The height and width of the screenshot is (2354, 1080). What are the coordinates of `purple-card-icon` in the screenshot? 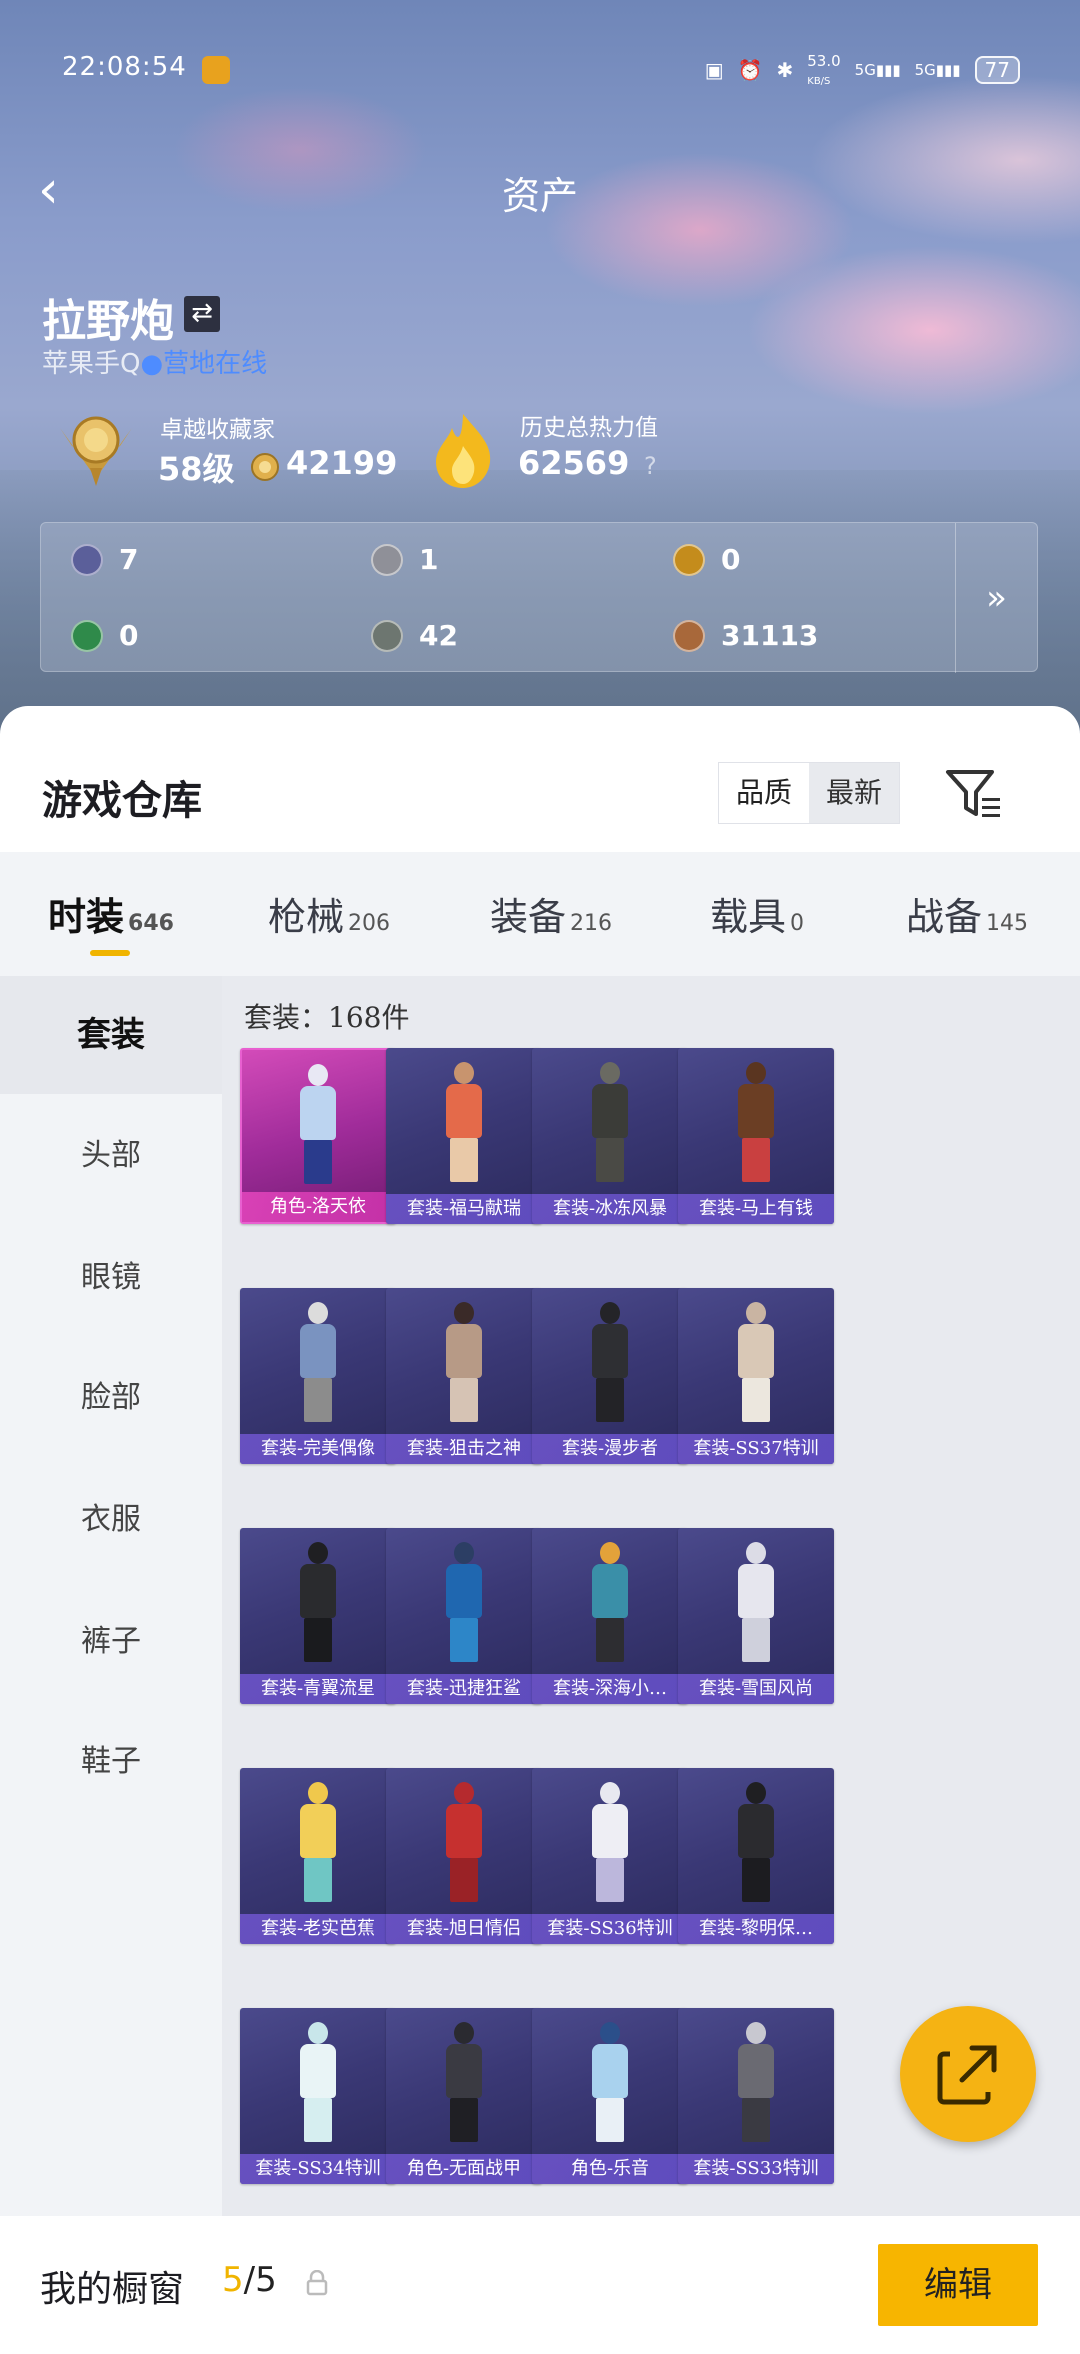 It's located at (87, 559).